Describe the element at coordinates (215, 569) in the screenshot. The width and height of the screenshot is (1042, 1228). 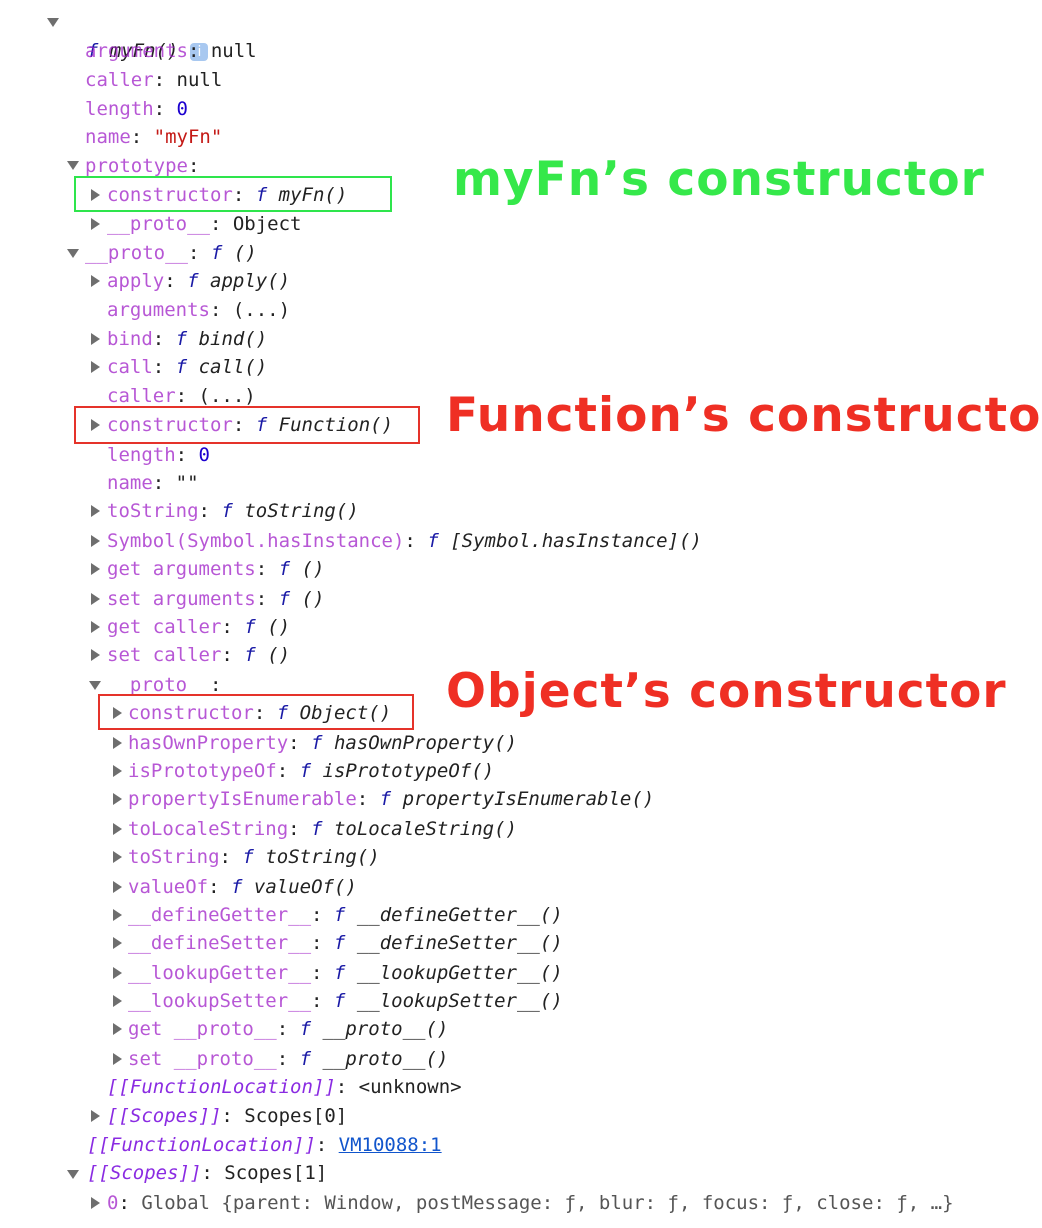
I see `prop-get-arguments: get arguments: f ()` at that location.